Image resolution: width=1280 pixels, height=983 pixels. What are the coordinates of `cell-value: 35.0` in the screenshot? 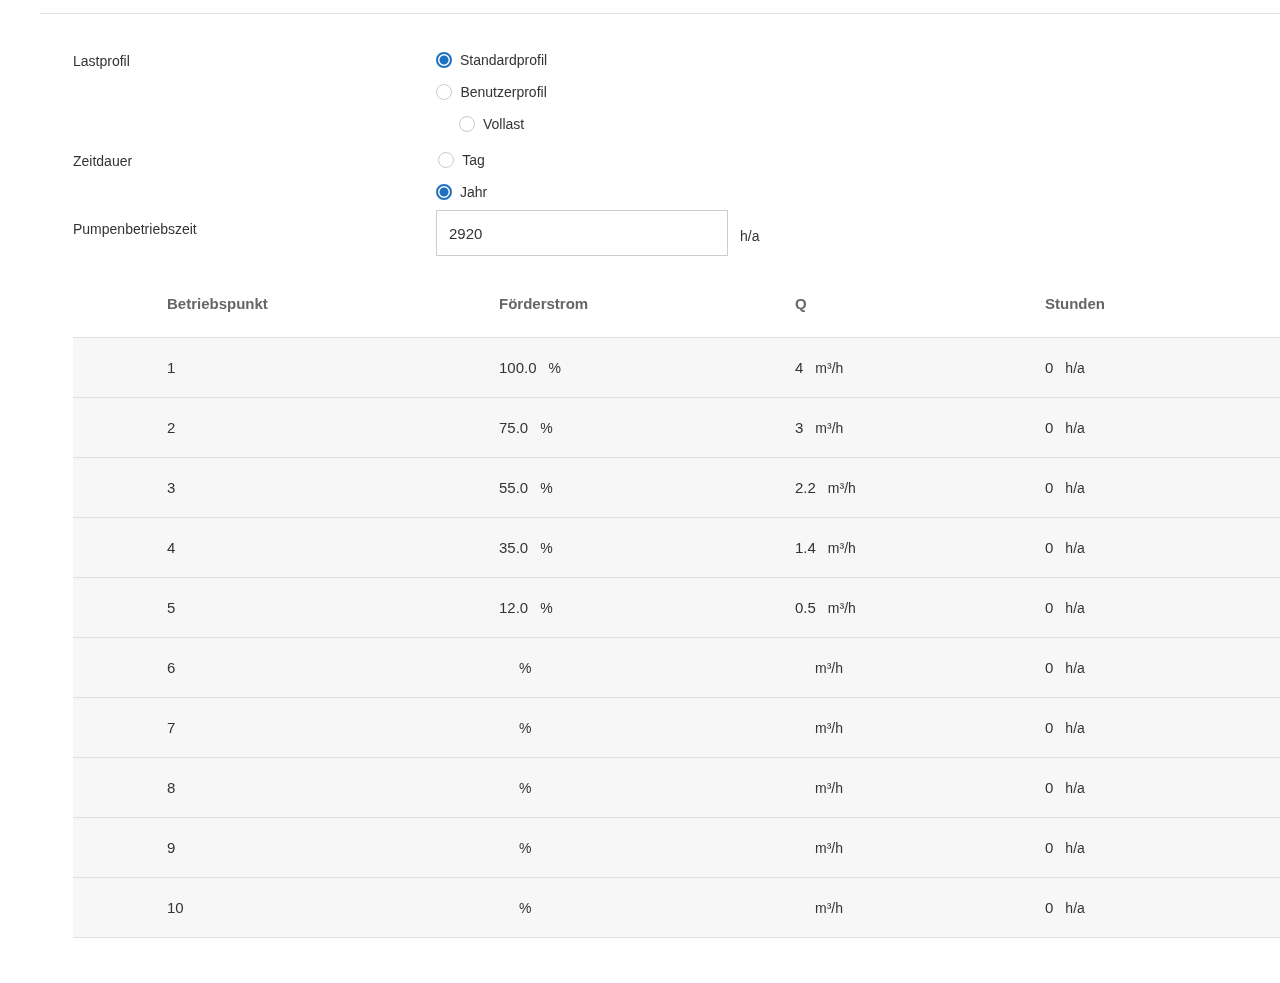 It's located at (514, 547).